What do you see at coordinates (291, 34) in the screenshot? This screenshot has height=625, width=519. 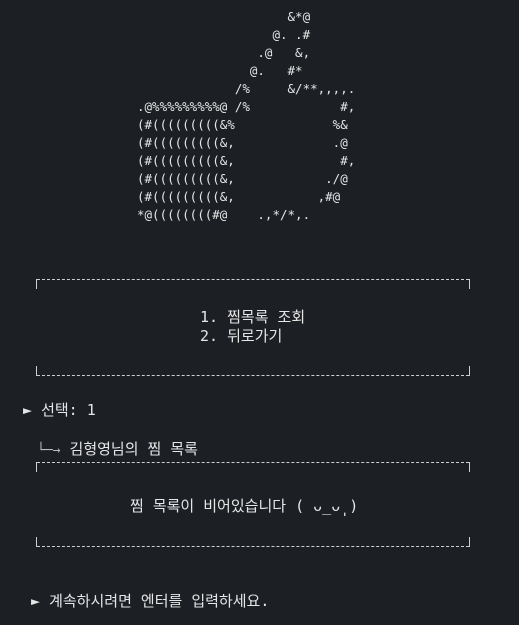 I see `ascii-art-line: @. .#` at bounding box center [291, 34].